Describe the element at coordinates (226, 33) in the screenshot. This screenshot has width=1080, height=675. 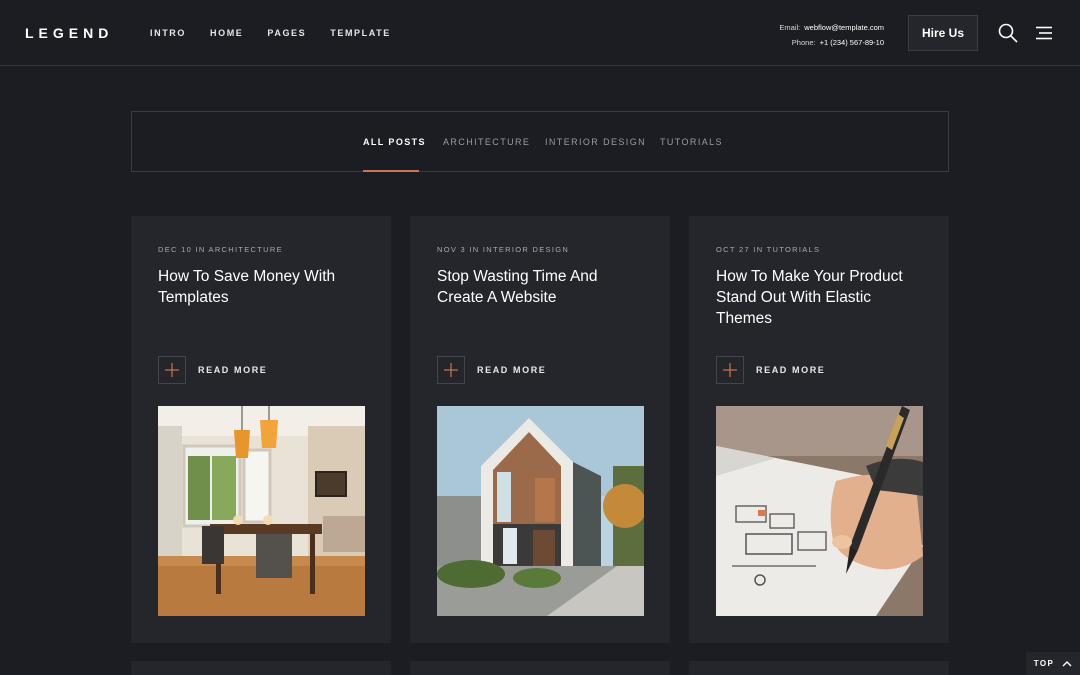
I see `nav-item-home: HOME` at that location.